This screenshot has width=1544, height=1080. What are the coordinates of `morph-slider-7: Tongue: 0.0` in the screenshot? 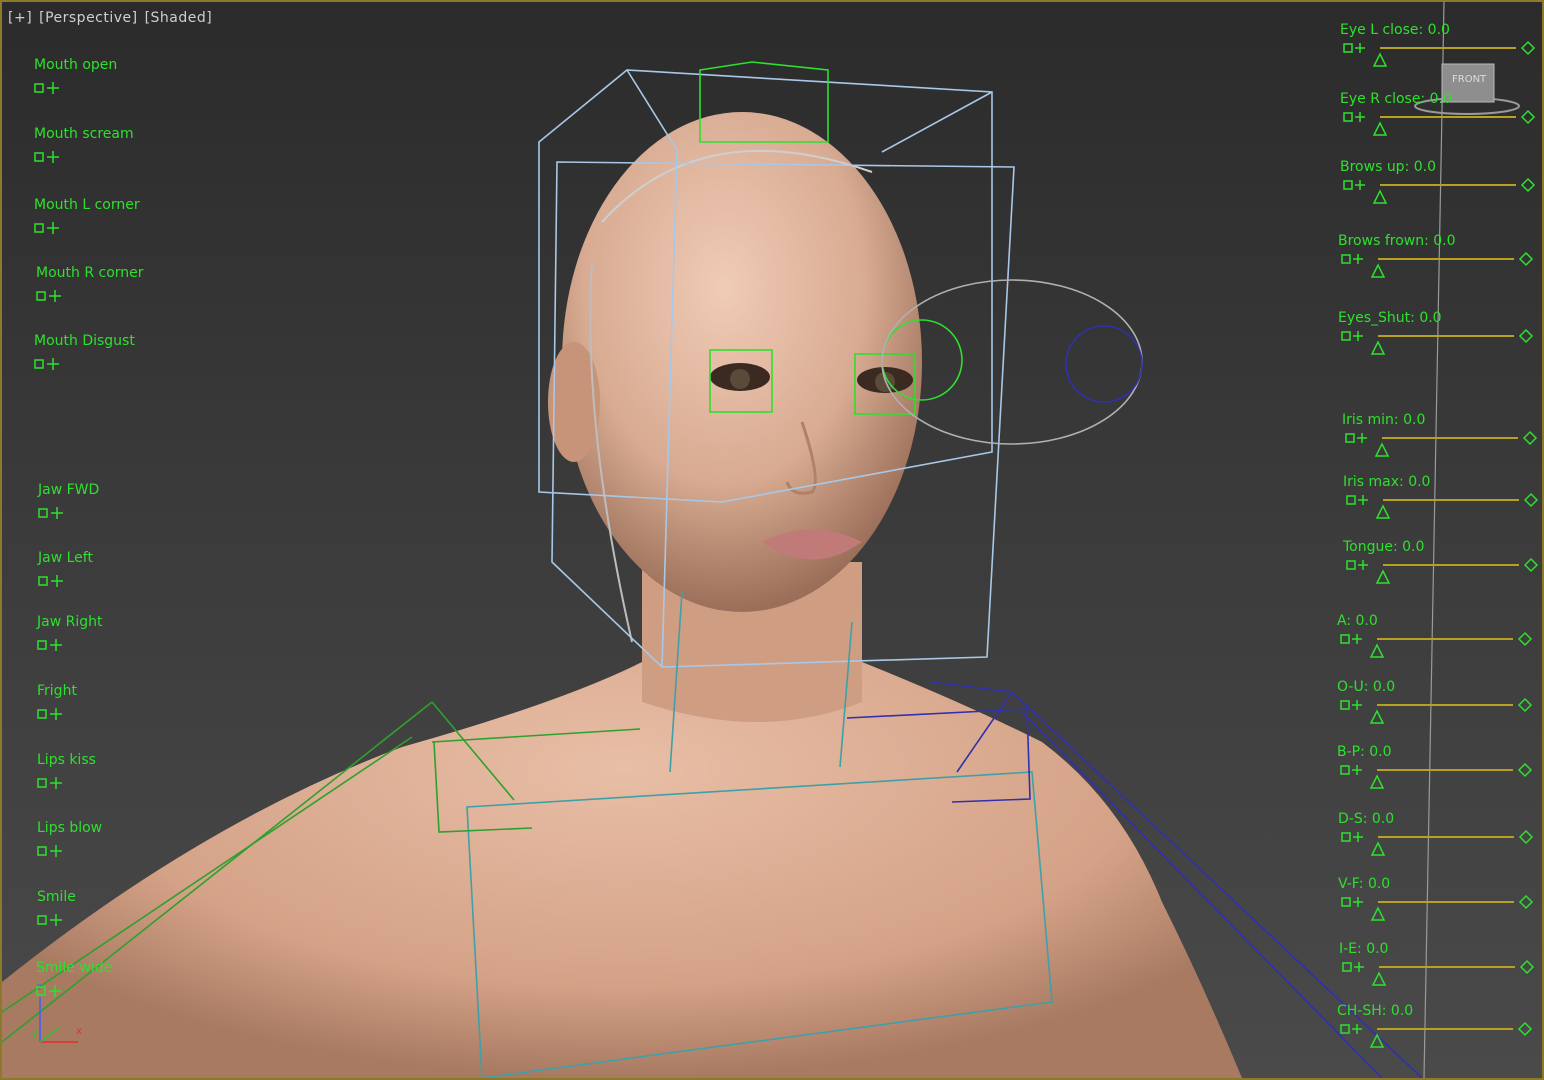 It's located at (1443, 564).